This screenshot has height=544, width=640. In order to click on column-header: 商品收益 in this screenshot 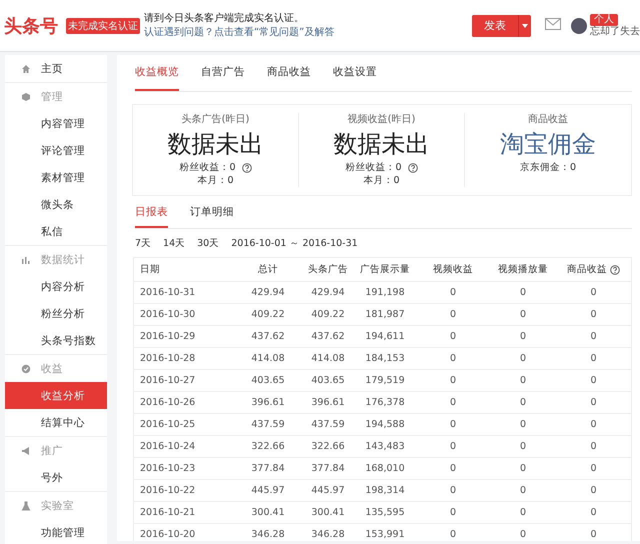, I will do `click(587, 269)`.